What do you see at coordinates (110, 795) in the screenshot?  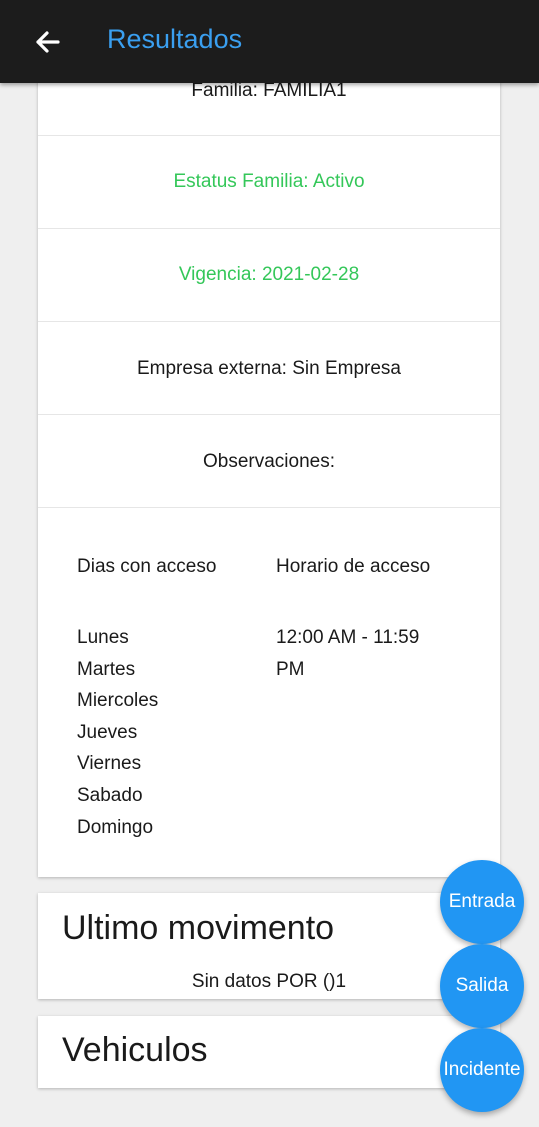 I see `day-item: Sabado` at bounding box center [110, 795].